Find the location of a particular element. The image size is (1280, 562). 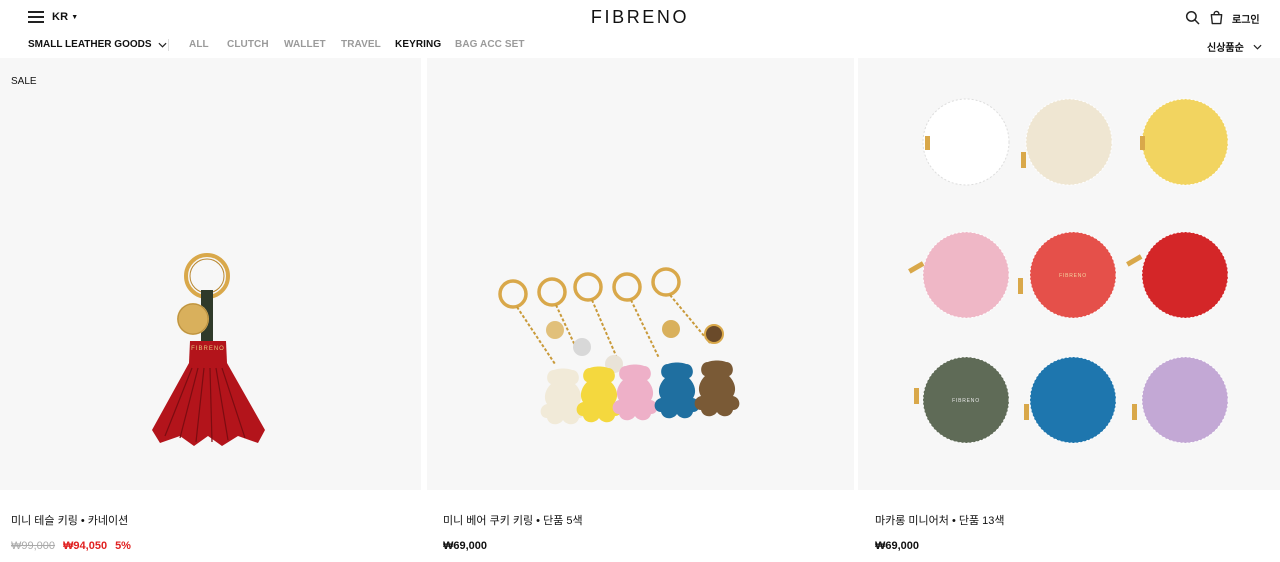

tab-travel: TRAVEL is located at coordinates (361, 44).